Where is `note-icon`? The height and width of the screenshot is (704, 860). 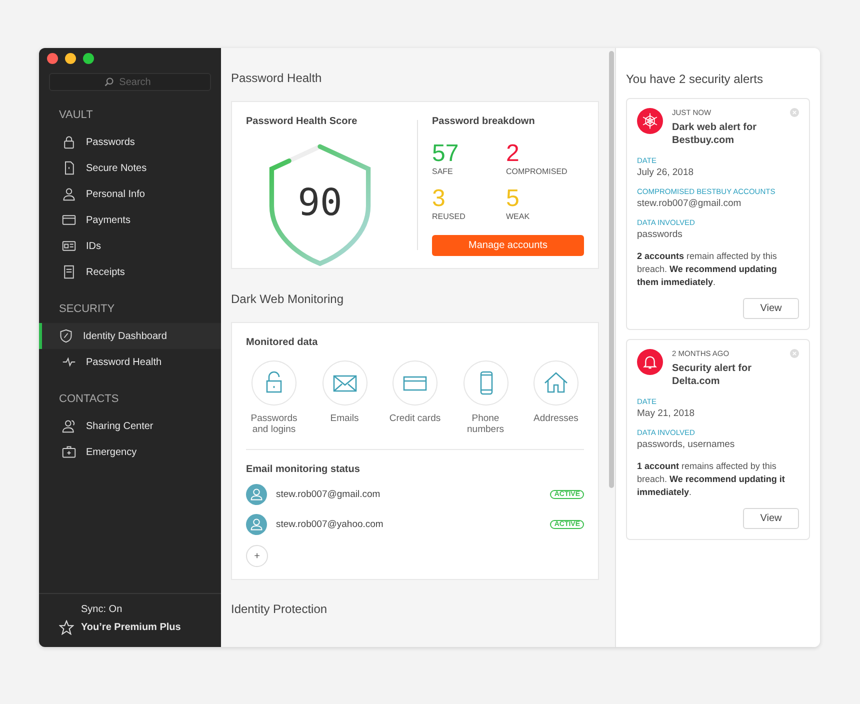
note-icon is located at coordinates (69, 168).